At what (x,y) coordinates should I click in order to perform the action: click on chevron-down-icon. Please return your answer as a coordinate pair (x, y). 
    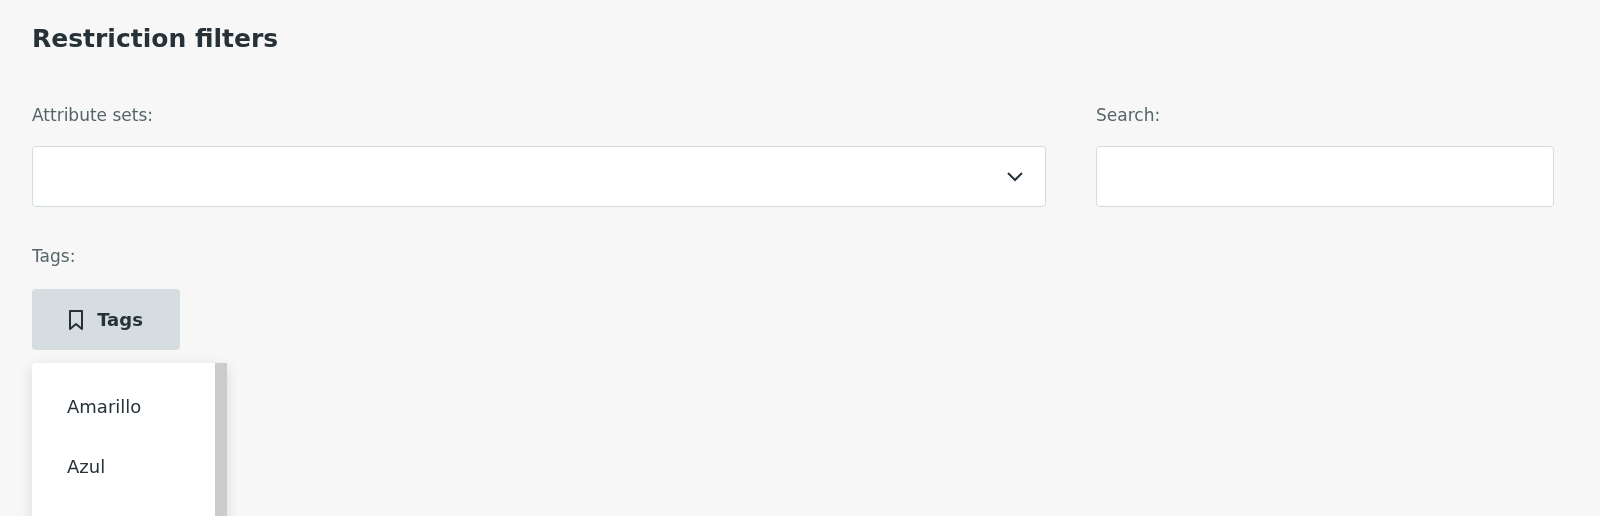
    Looking at the image, I should click on (1015, 176).